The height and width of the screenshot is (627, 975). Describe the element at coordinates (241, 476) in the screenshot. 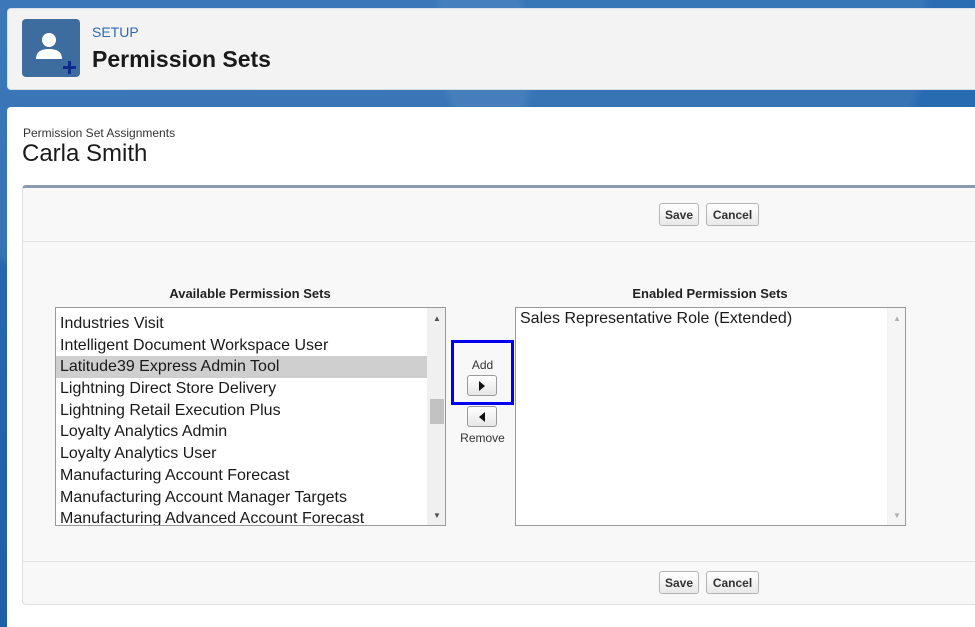

I see `list-item: Manufacturing Account Forecast` at that location.